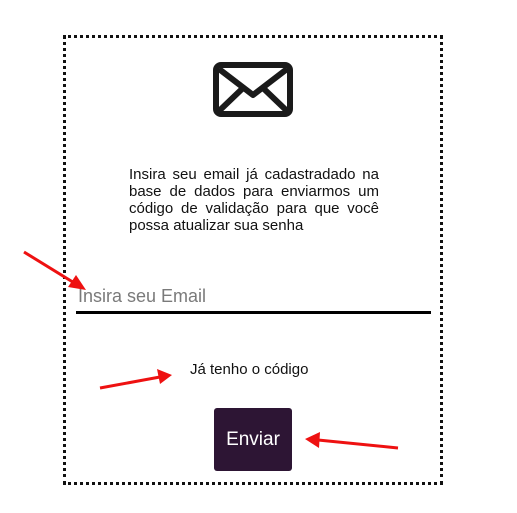  Describe the element at coordinates (253, 439) in the screenshot. I see `submit-button: Enviar` at that location.